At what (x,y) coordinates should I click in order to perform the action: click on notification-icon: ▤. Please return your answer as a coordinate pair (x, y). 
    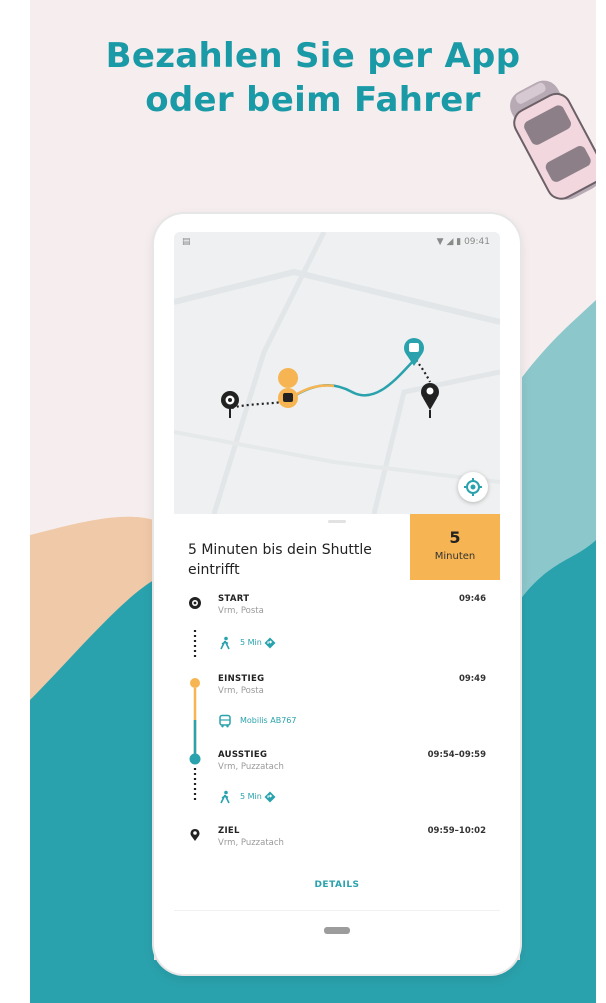
    Looking at the image, I should click on (186, 242).